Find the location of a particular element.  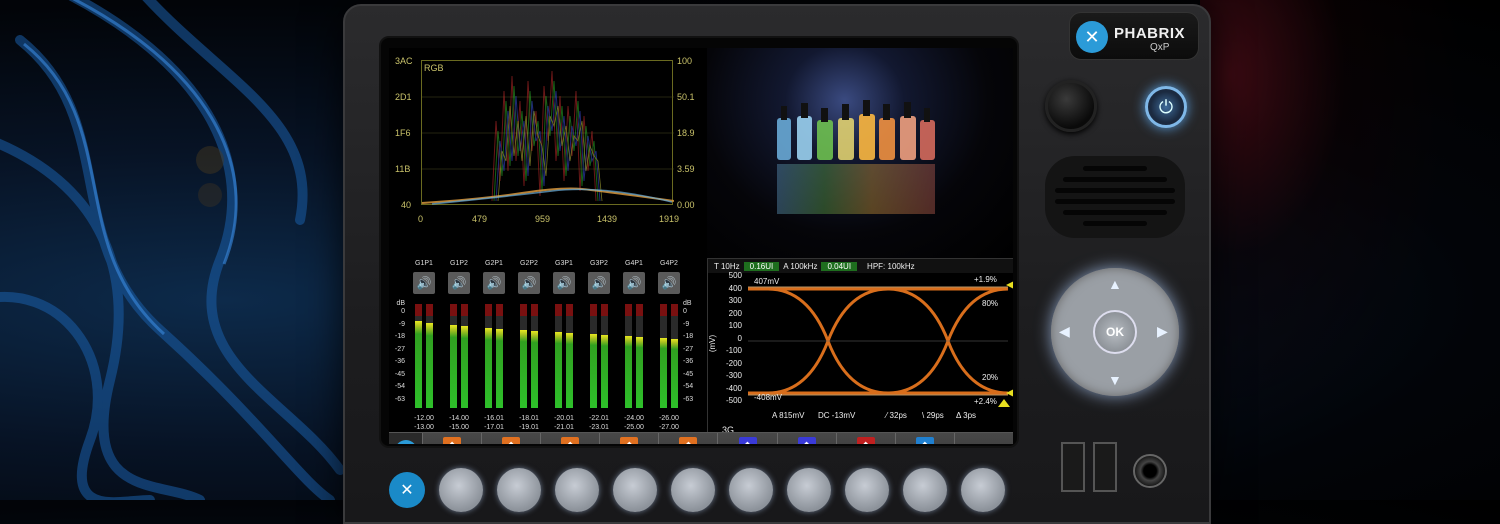

dpad-down-button: ▼ is located at coordinates (1115, 380).